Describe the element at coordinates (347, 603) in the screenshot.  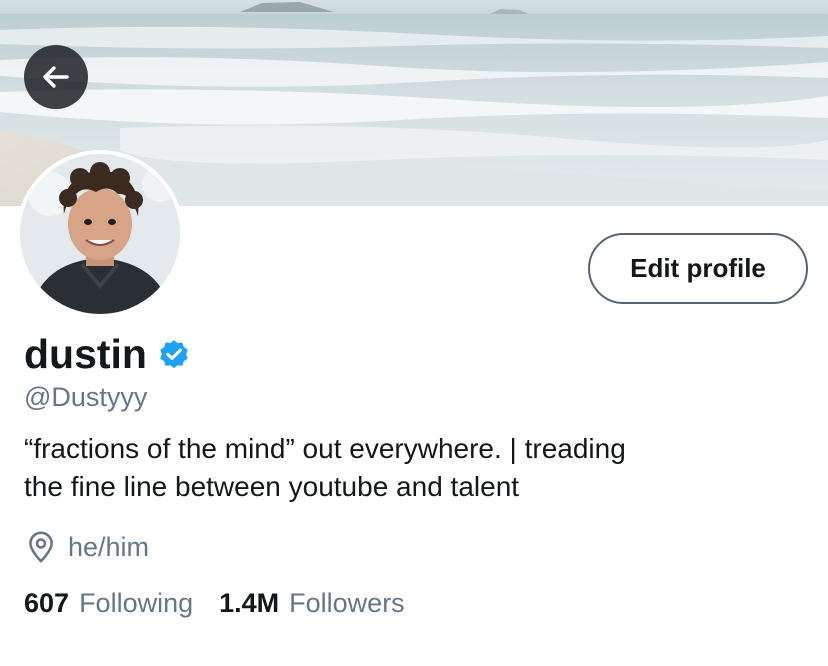
I see `followers-label: Followers` at that location.